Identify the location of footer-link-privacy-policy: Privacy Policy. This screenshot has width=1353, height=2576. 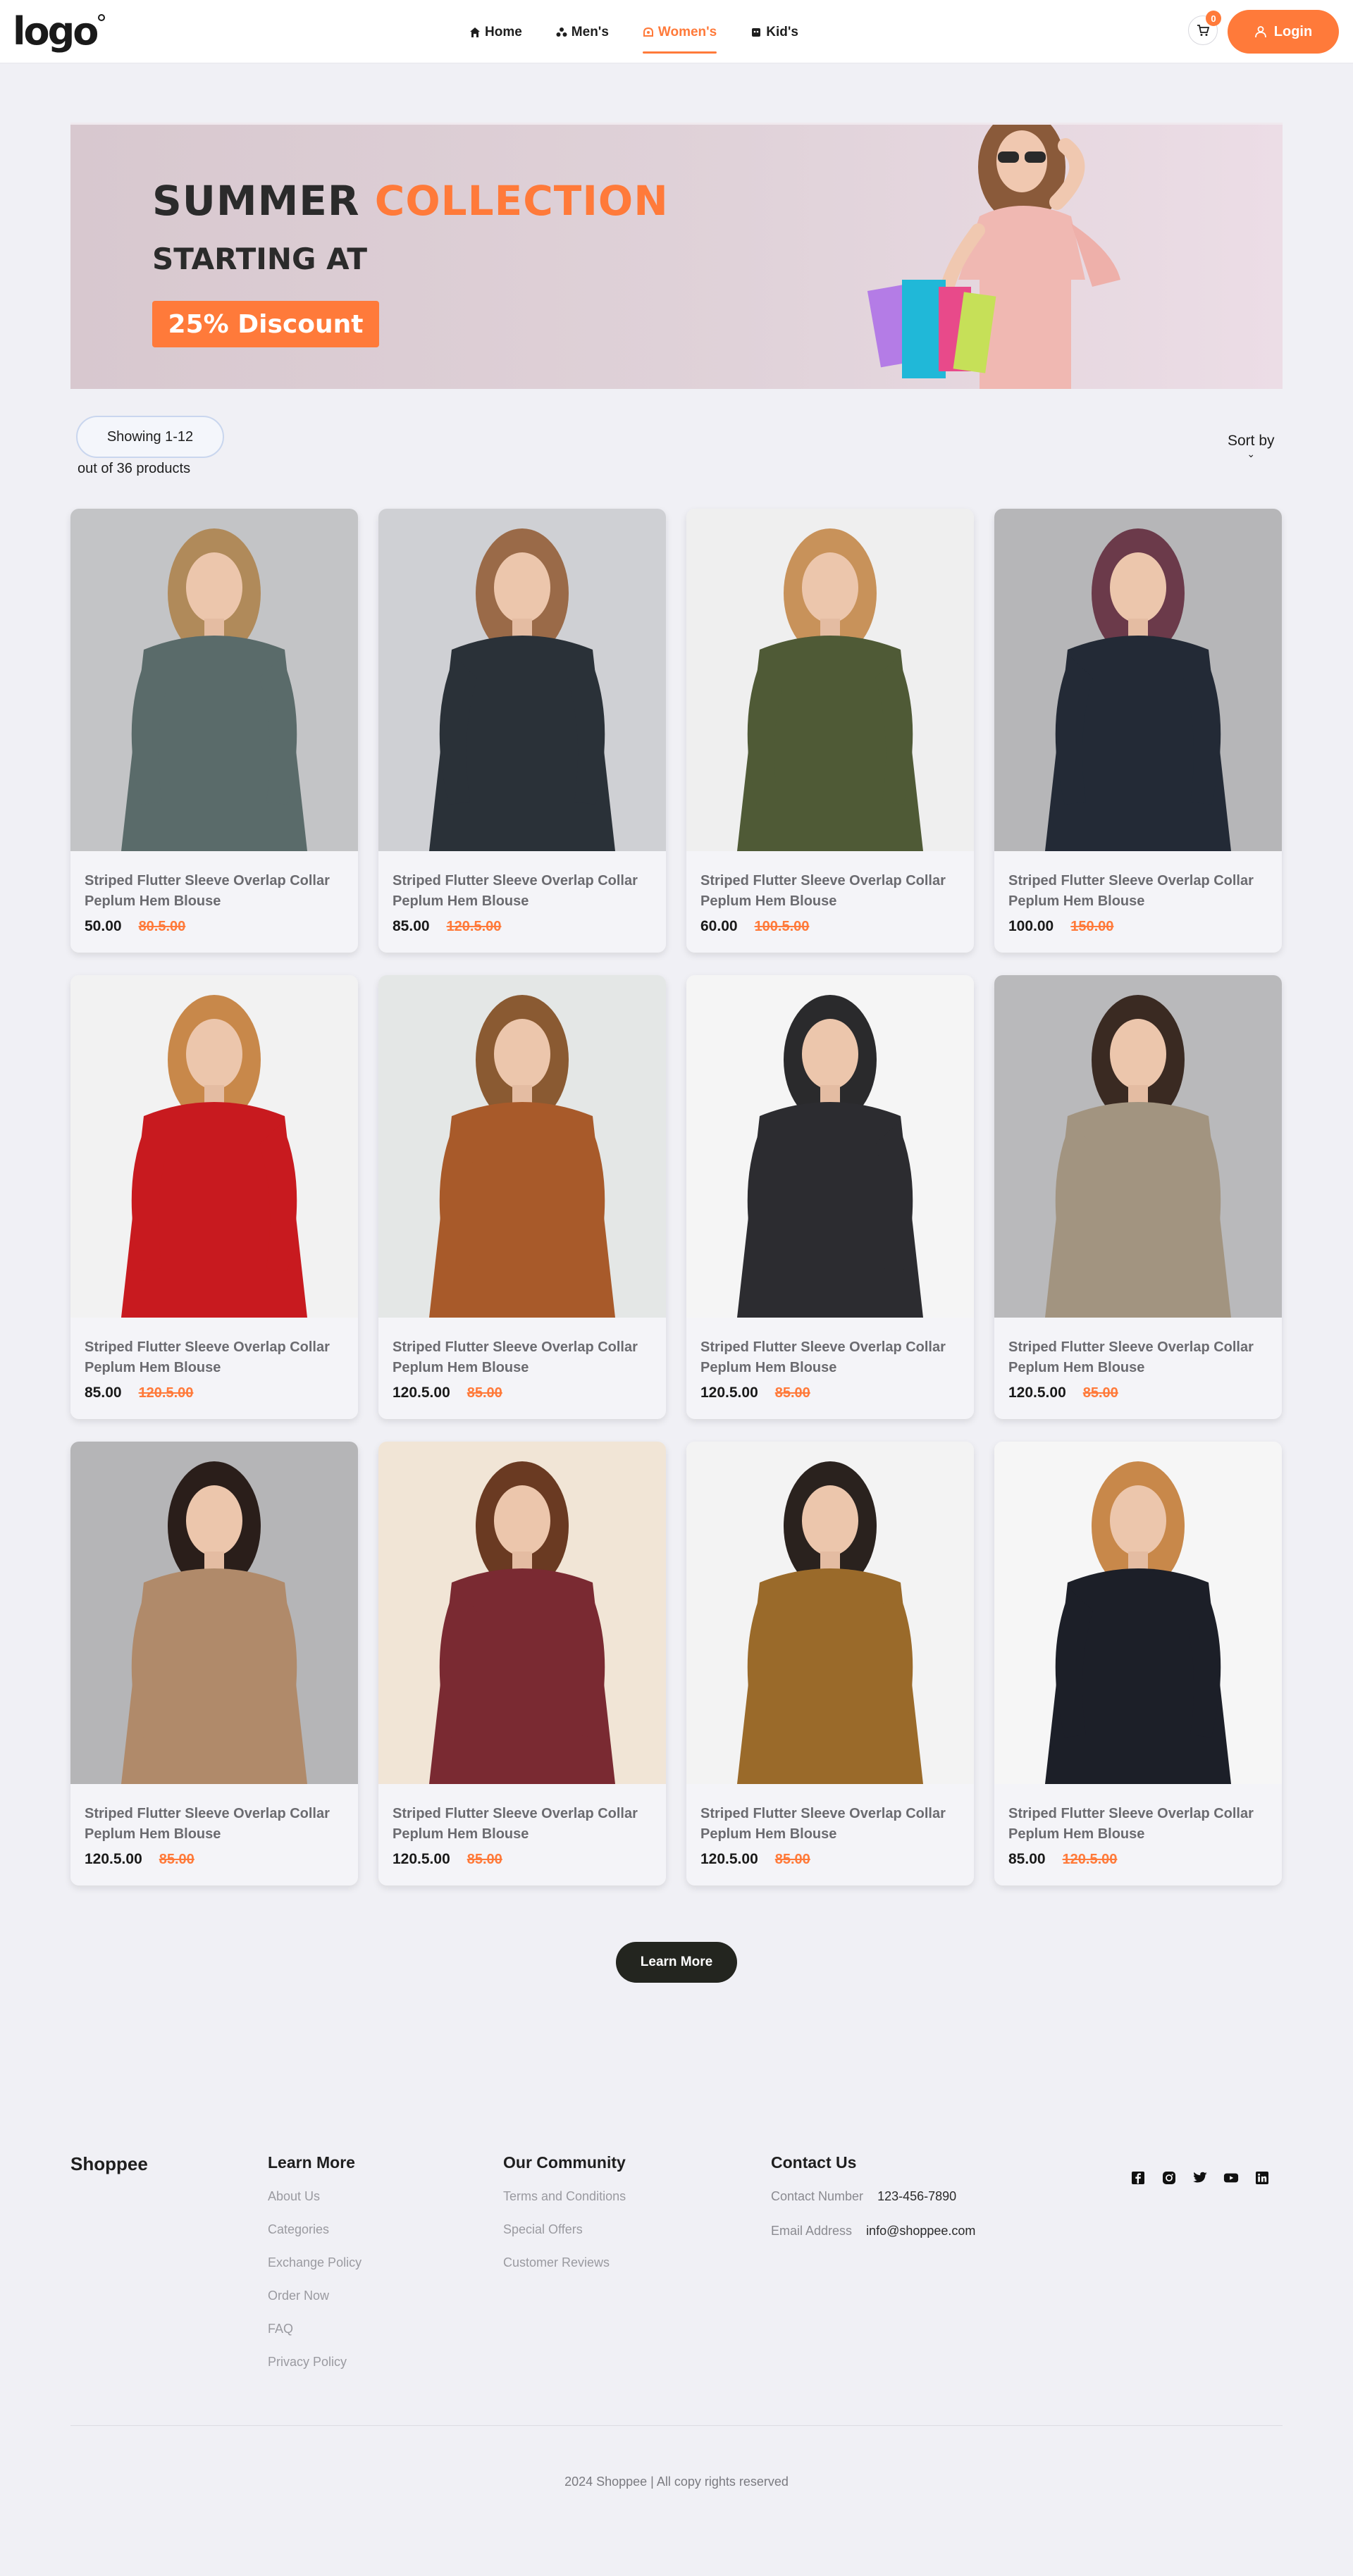
(315, 2362).